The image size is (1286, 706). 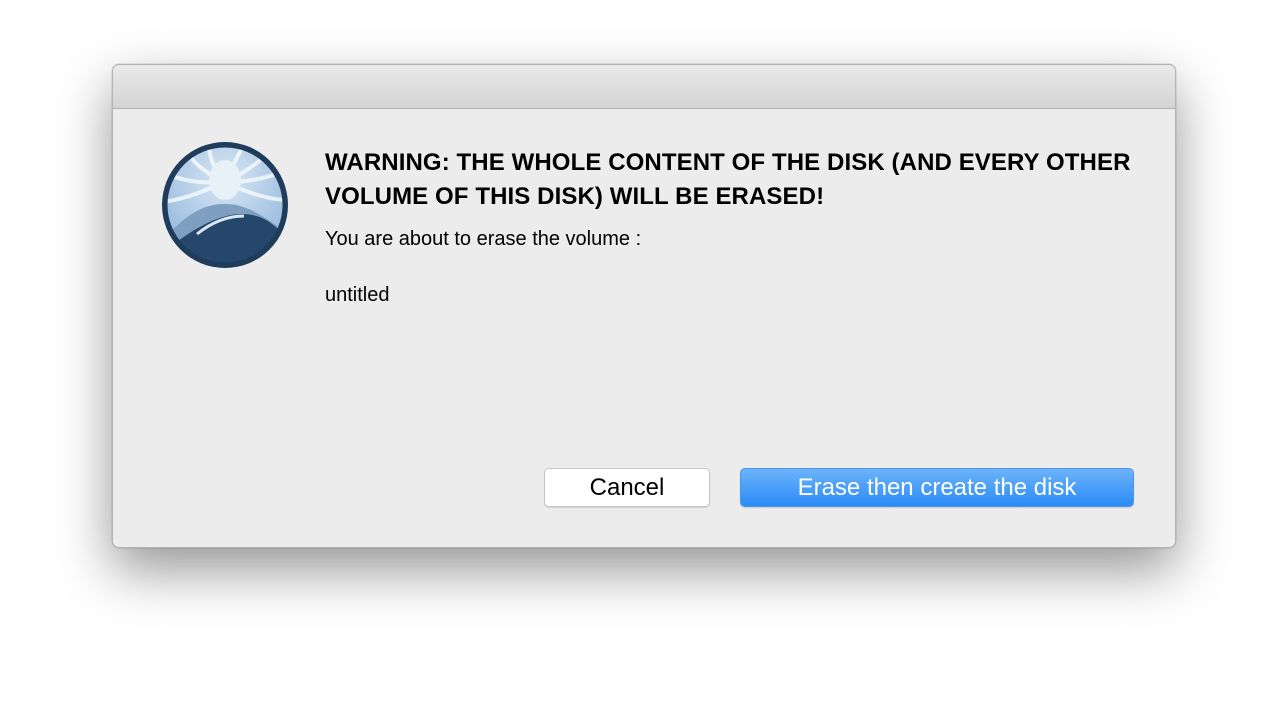 I want to click on cancel-button: Cancel, so click(x=627, y=487).